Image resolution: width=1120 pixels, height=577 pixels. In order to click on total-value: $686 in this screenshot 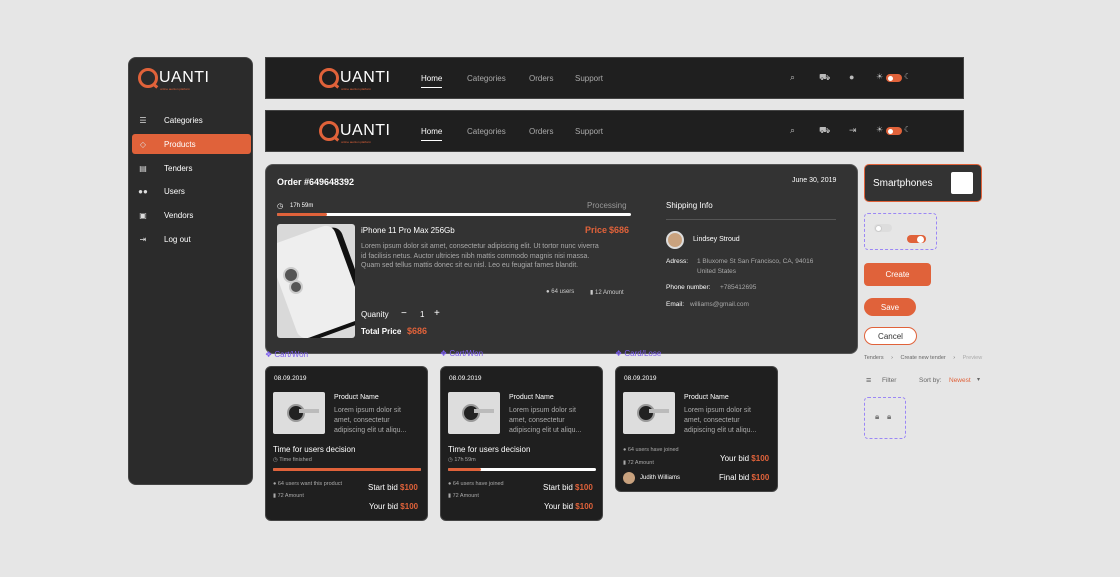, I will do `click(417, 331)`.